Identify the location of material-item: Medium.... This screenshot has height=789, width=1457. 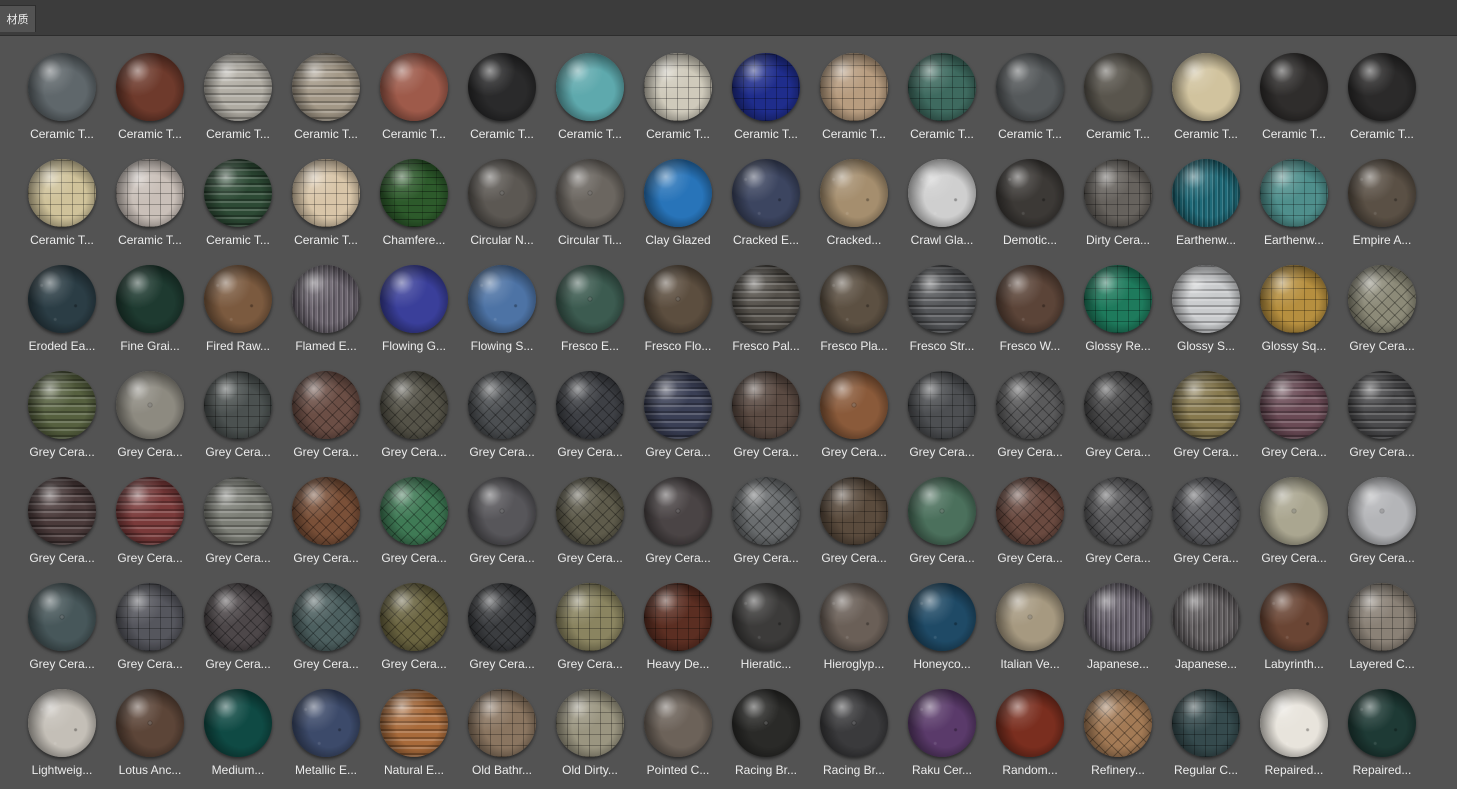
(238, 732).